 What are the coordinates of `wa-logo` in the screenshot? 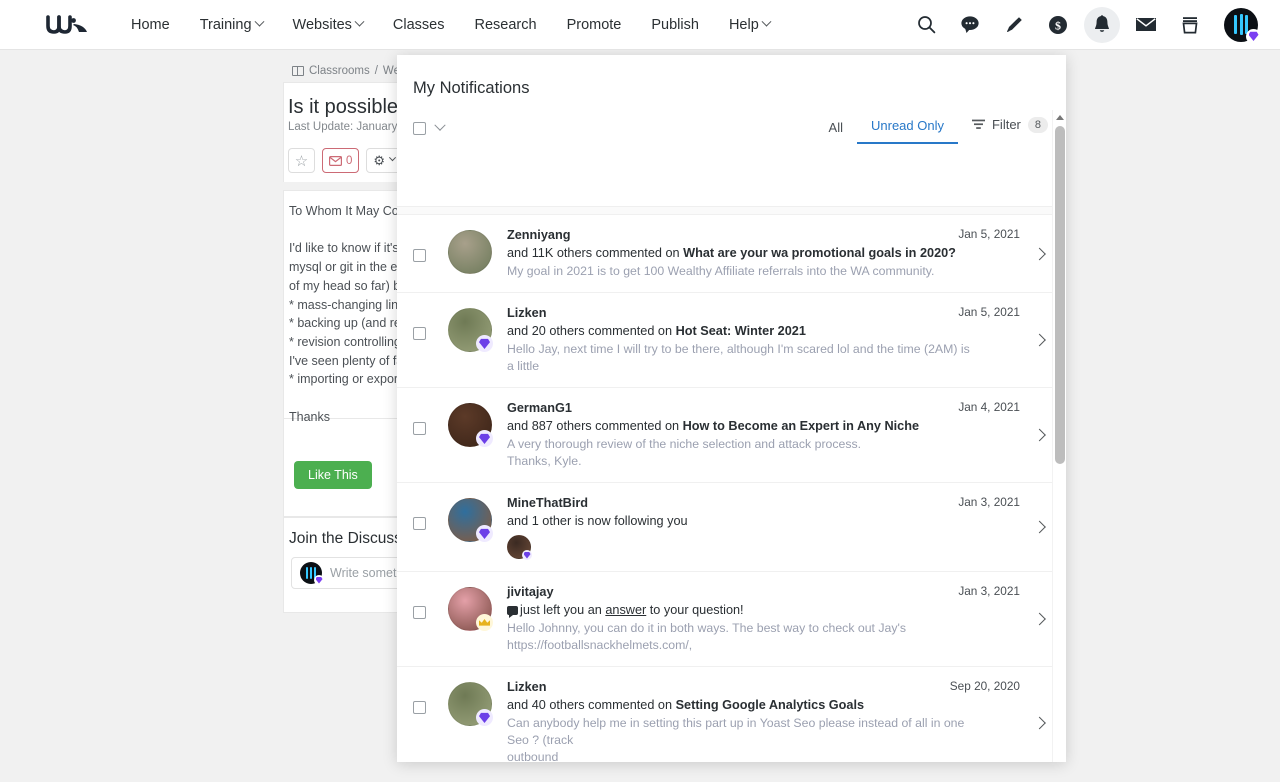 It's located at (68, 25).